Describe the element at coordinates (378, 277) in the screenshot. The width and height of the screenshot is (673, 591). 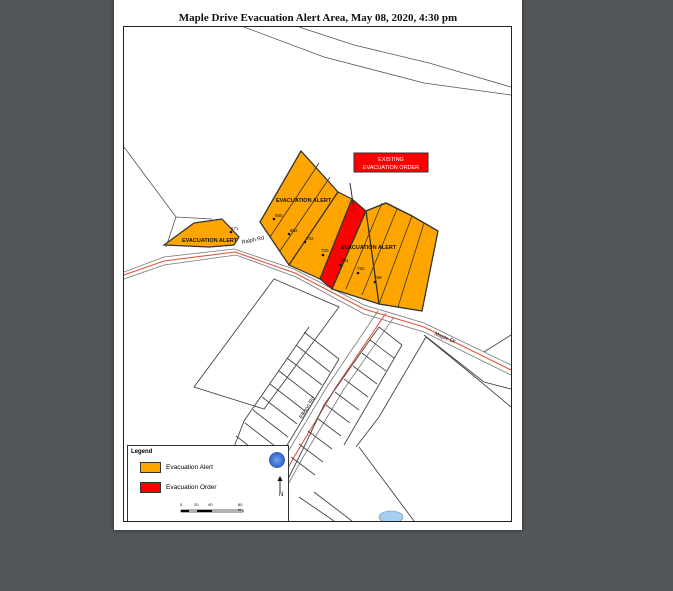
I see `address-label-768: 768` at that location.